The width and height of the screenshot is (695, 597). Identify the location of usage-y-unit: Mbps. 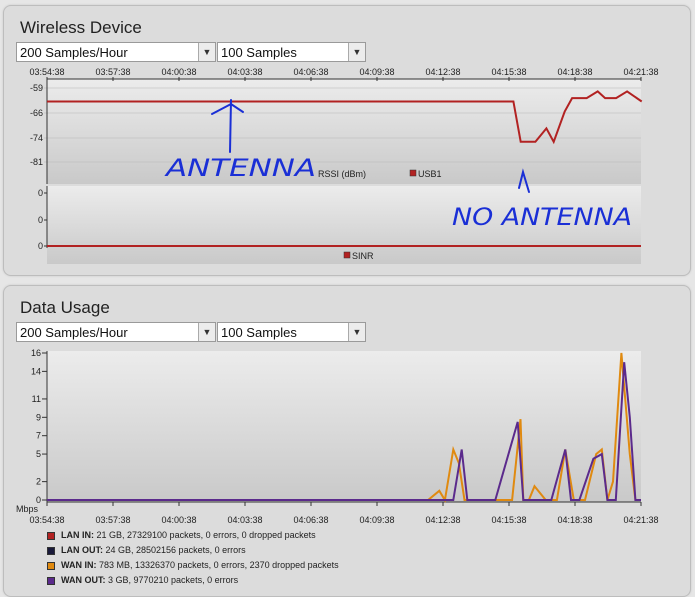
(27, 509).